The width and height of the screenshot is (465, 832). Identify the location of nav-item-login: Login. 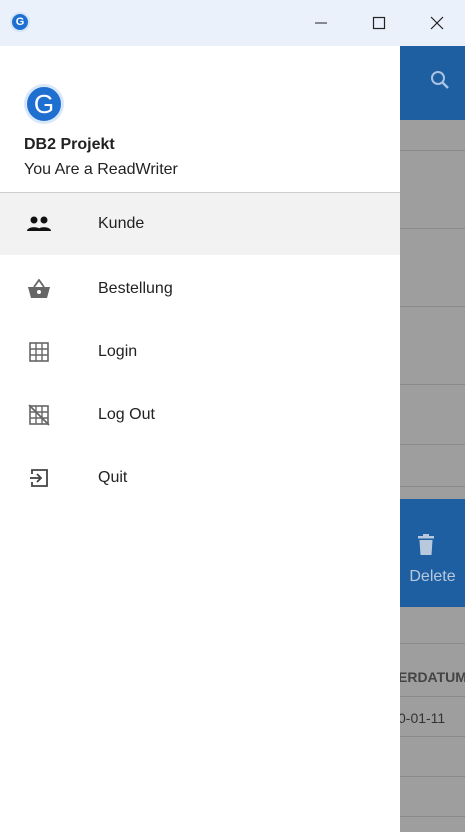
(200, 352).